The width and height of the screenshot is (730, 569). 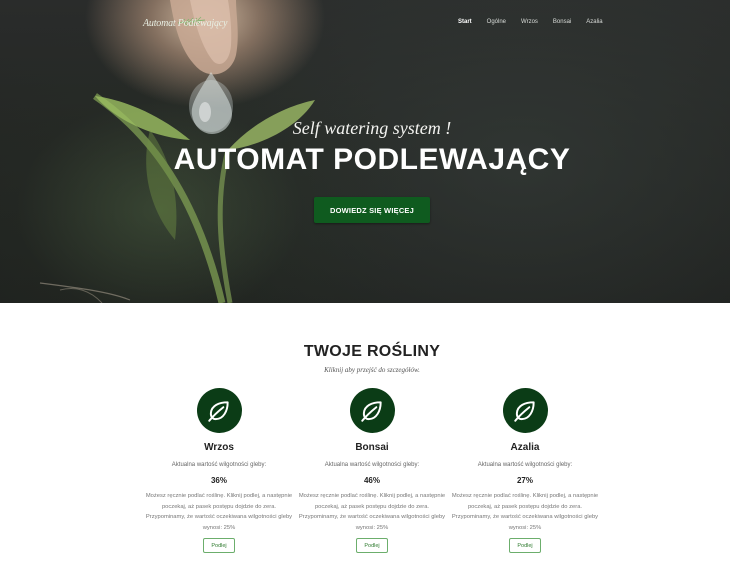 What do you see at coordinates (465, 22) in the screenshot?
I see `nav-item-start: Start` at bounding box center [465, 22].